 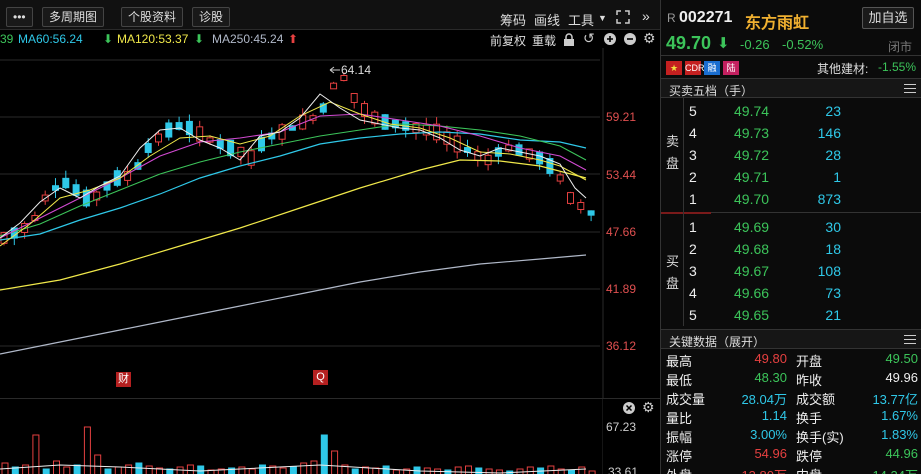 I want to click on buy-row: 2 49.68 18, so click(x=791, y=249).